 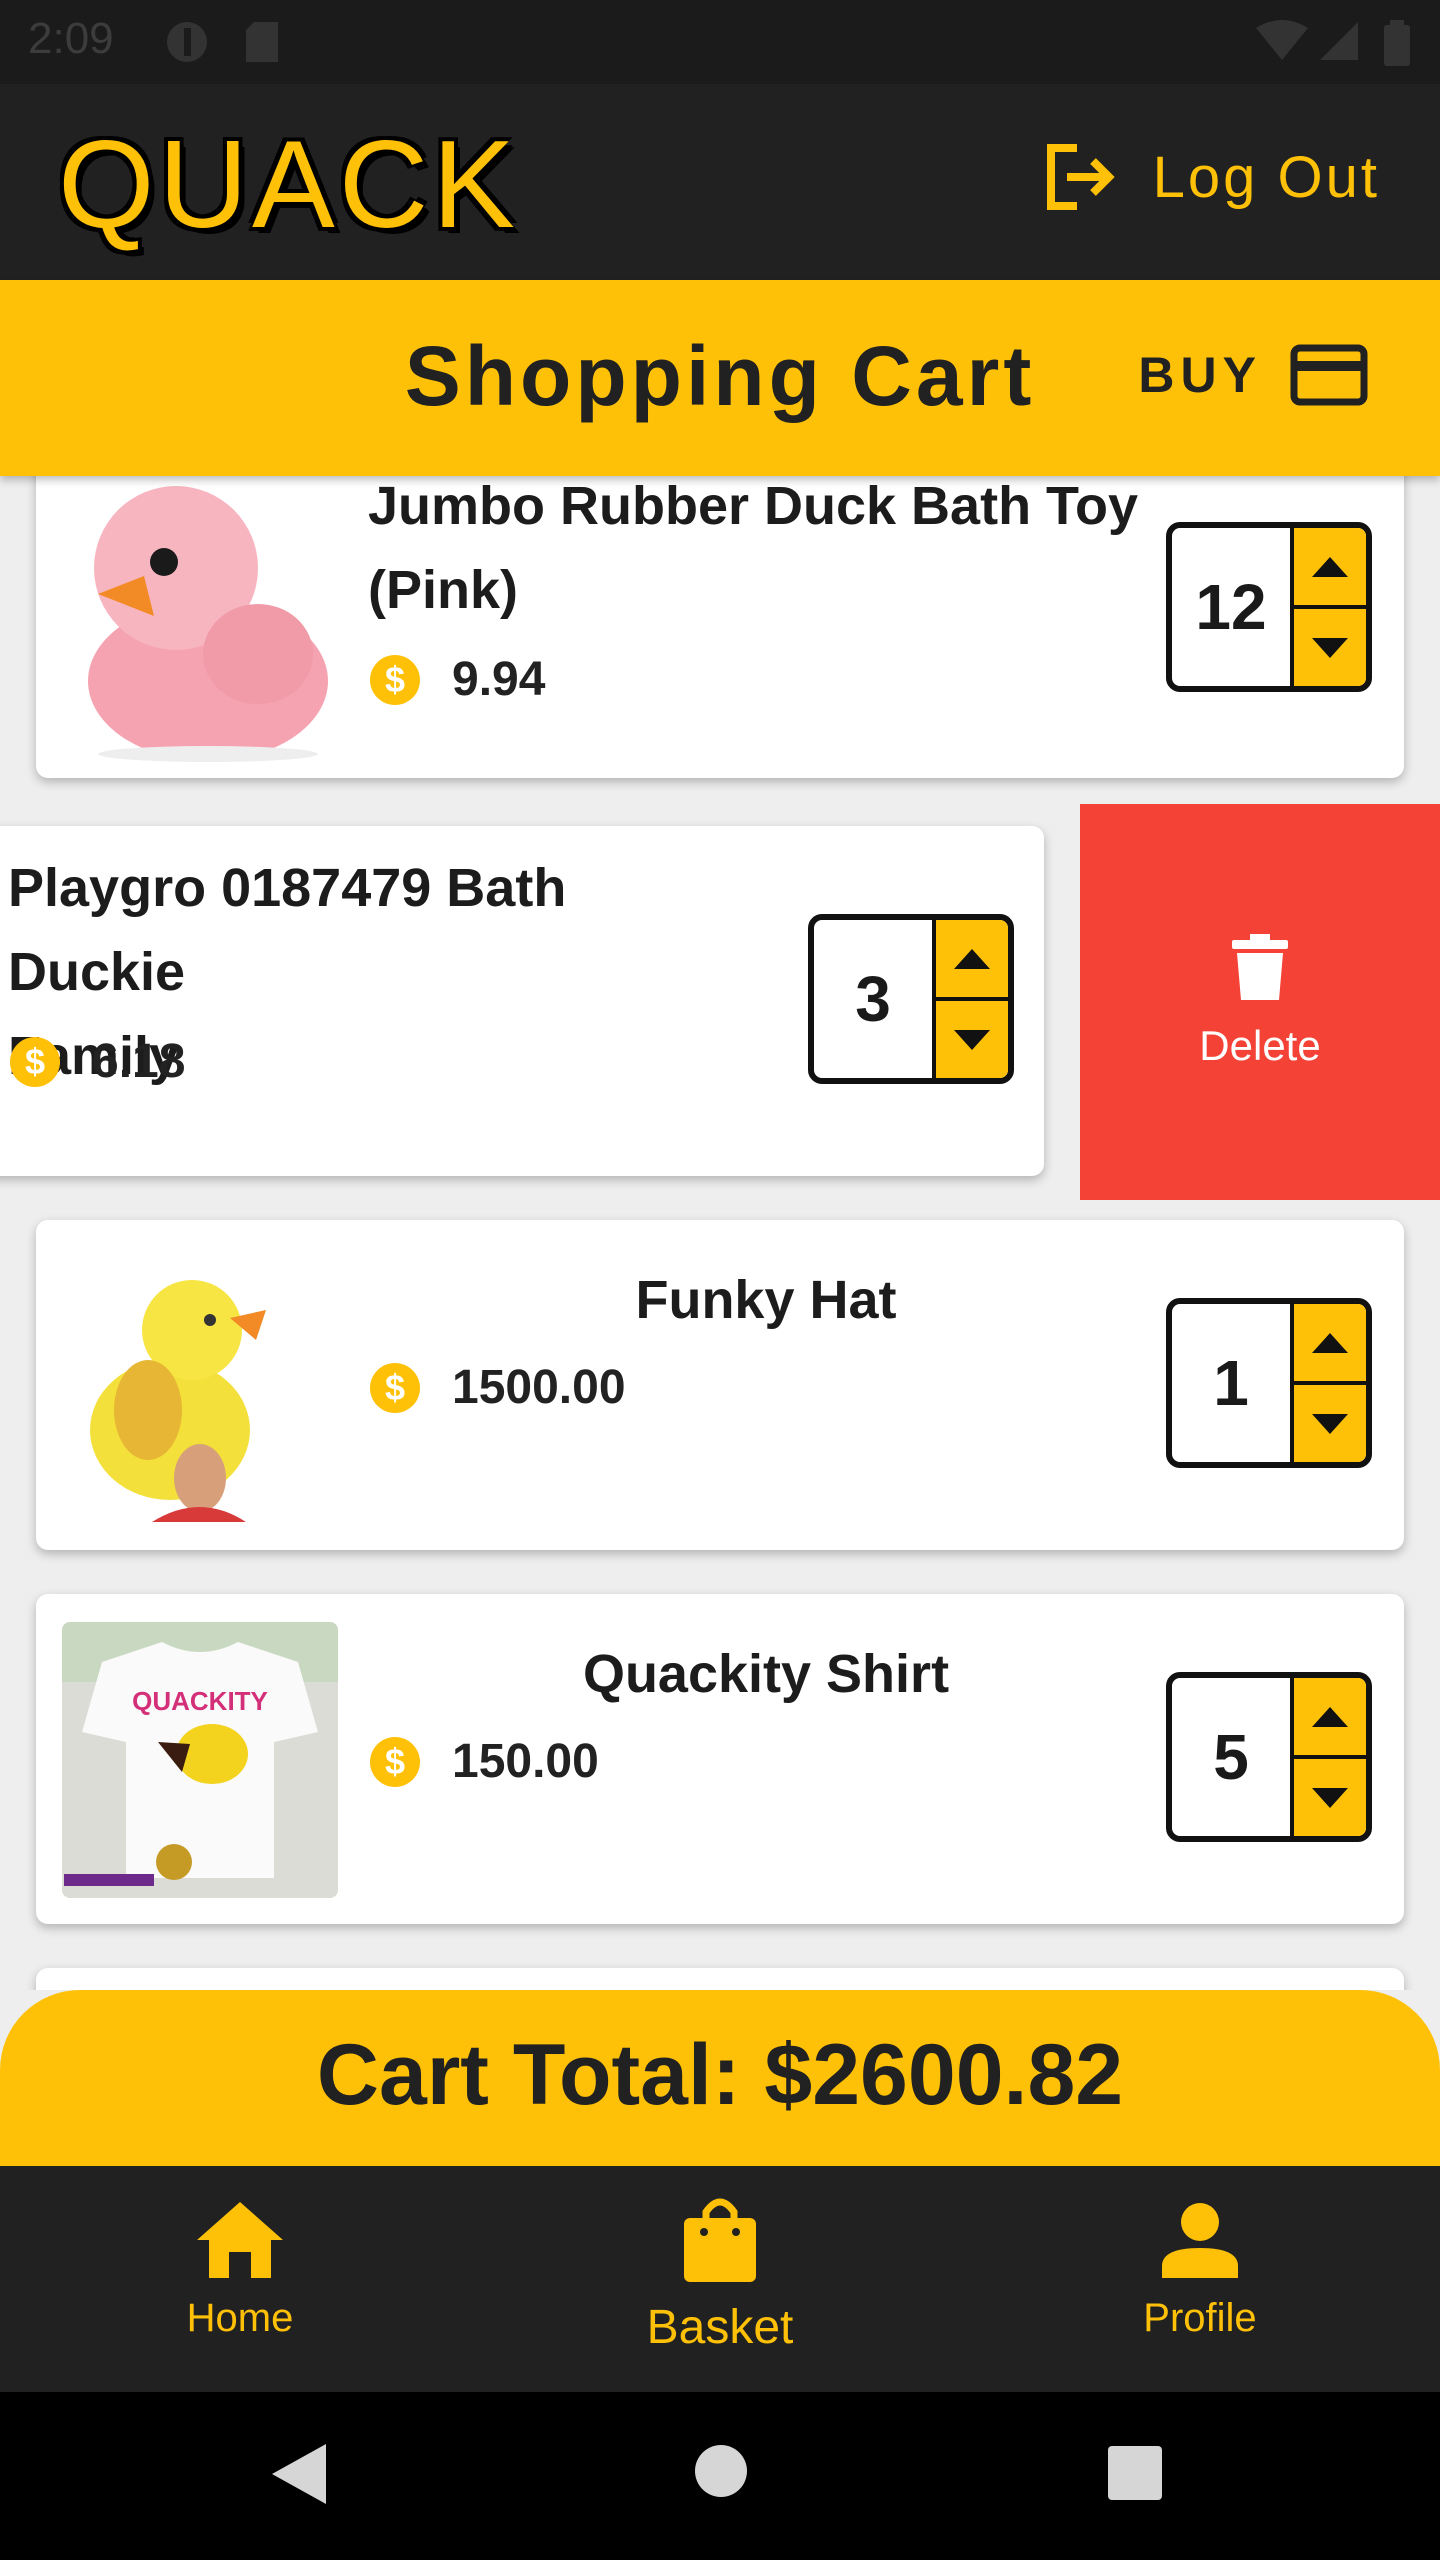 What do you see at coordinates (1397, 43) in the screenshot?
I see `battery-icon` at bounding box center [1397, 43].